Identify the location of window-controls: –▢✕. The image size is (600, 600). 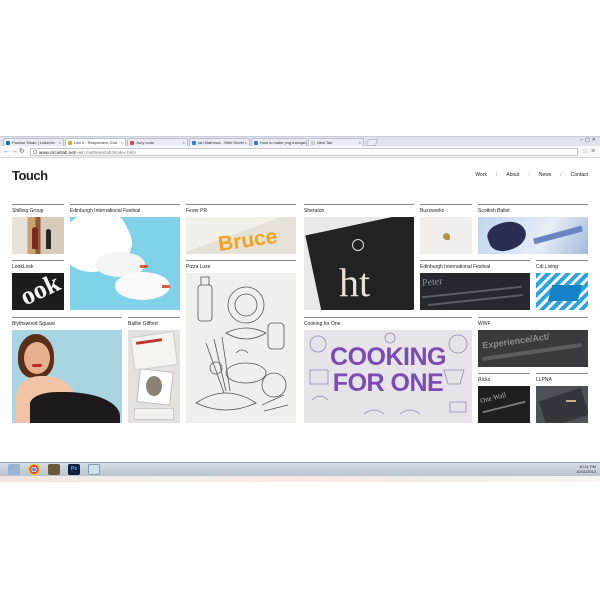
(589, 140).